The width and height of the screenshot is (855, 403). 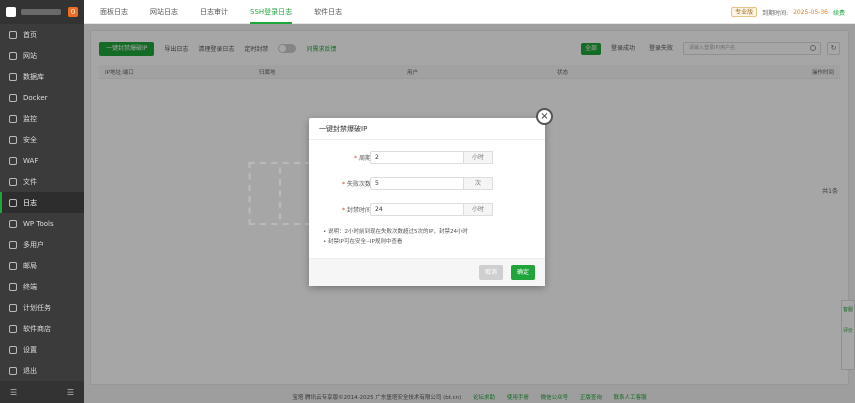 What do you see at coordinates (30, 118) in the screenshot?
I see `sidebar-item-label: 监控` at bounding box center [30, 118].